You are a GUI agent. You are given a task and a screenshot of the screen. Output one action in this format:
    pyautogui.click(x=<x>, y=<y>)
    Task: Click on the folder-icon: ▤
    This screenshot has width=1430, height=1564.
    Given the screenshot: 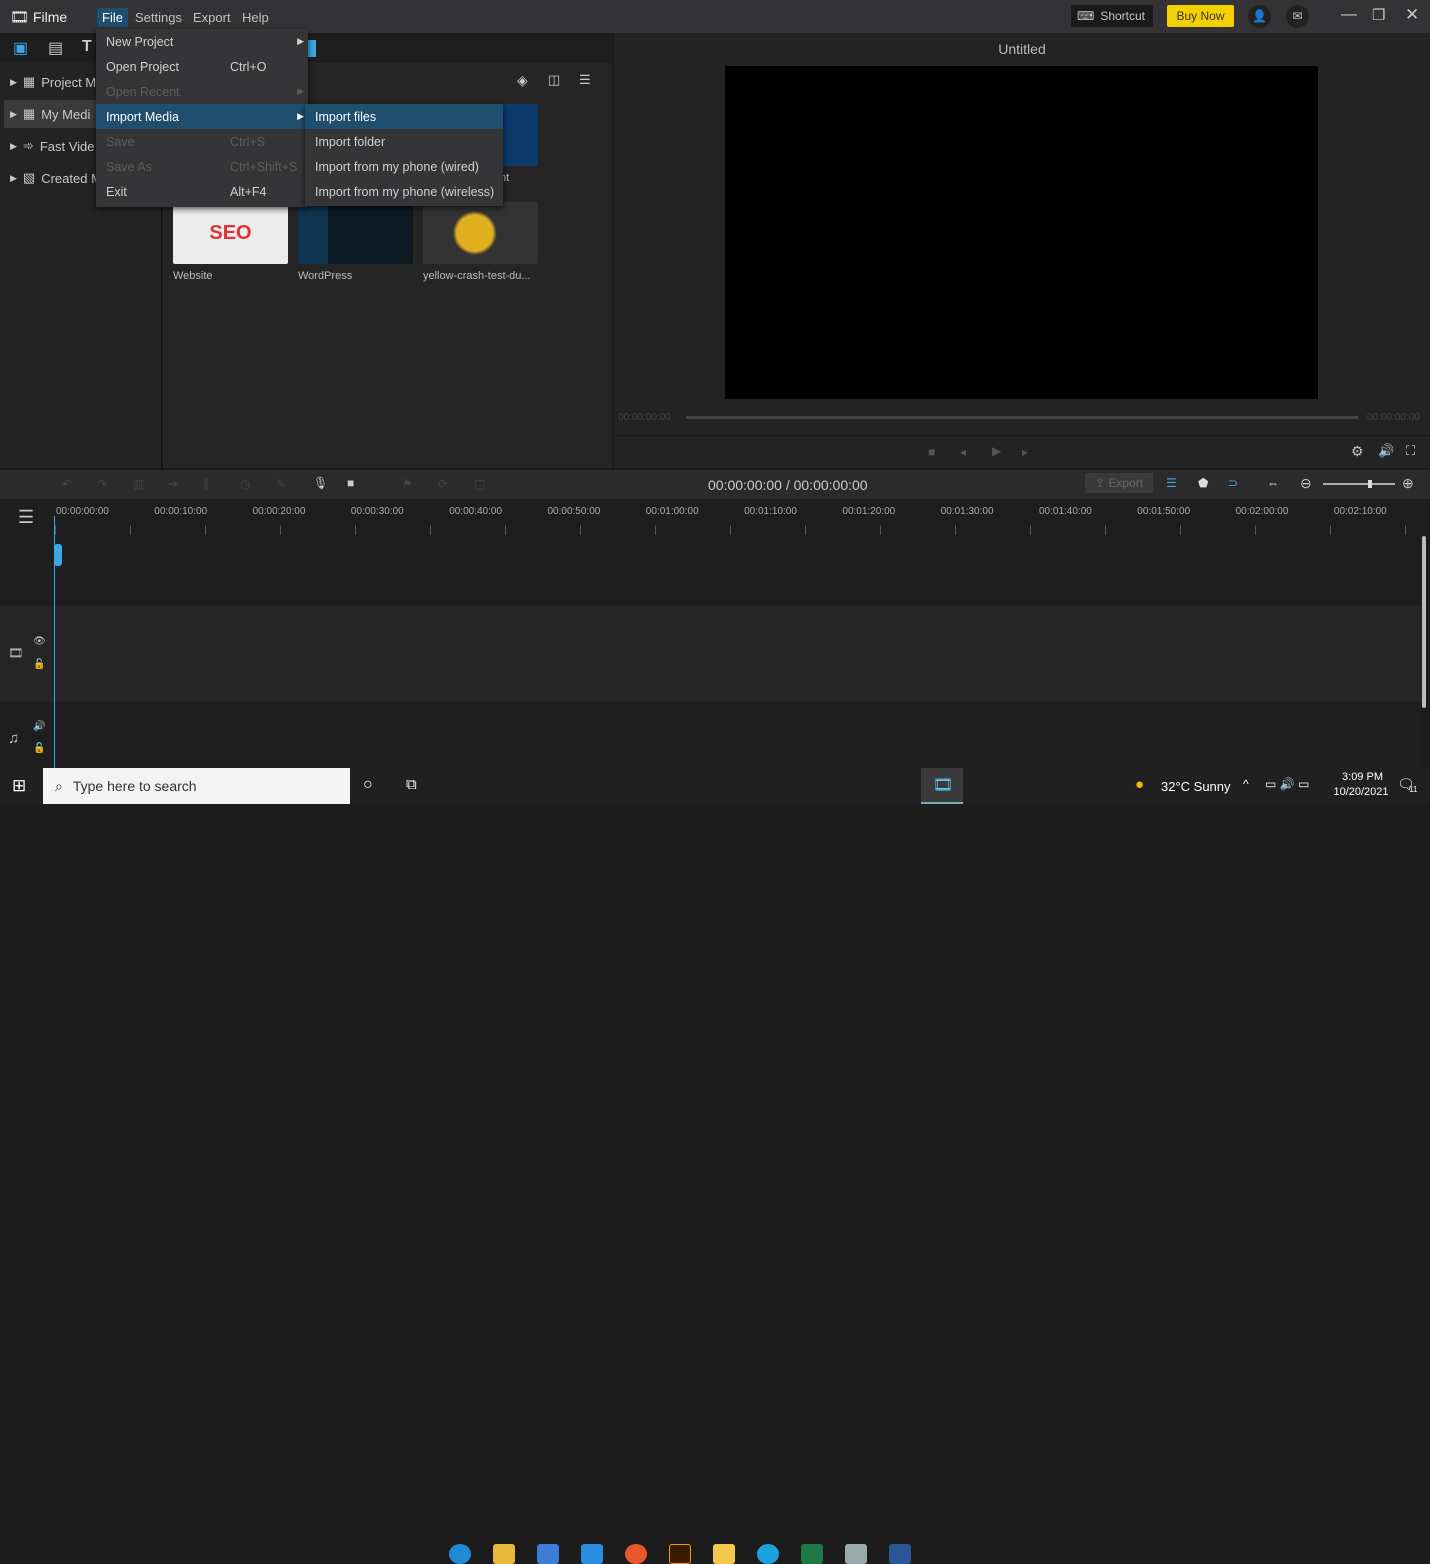 What is the action you would take?
    pyautogui.click(x=55, y=48)
    